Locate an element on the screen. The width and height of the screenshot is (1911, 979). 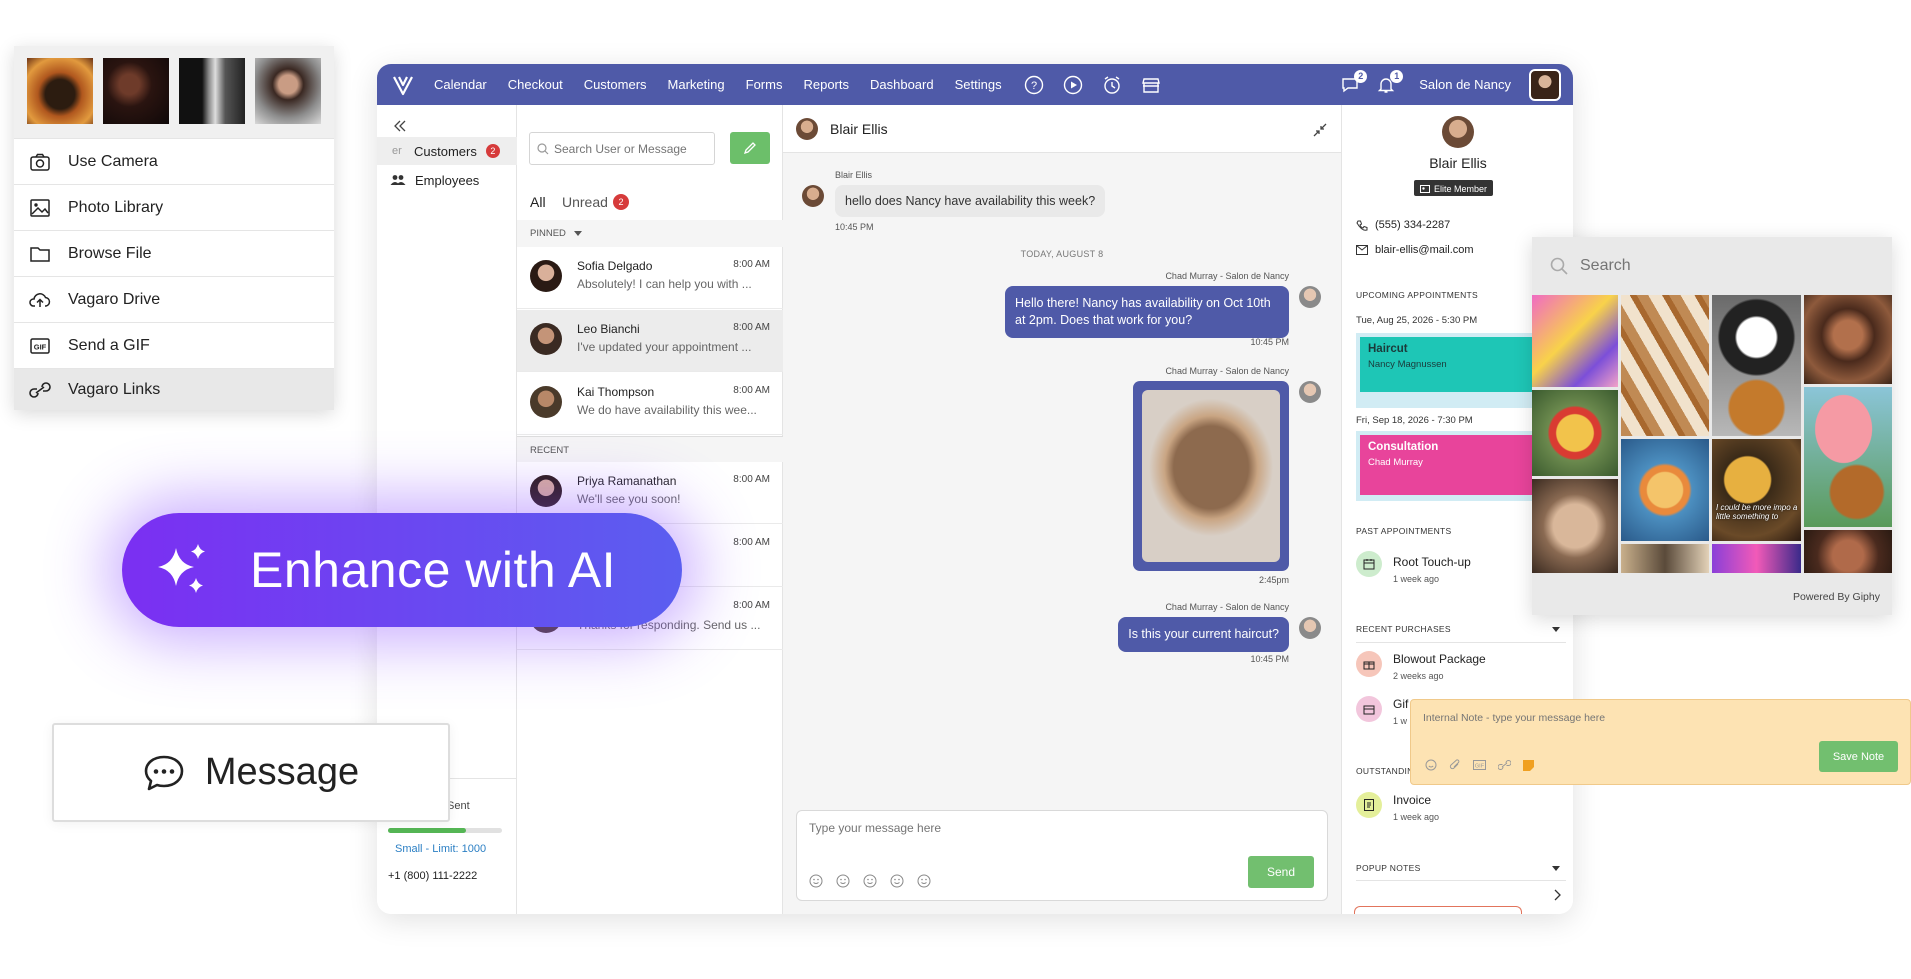
menu-vagaro-links: Vagaro Links is located at coordinates (174, 389).